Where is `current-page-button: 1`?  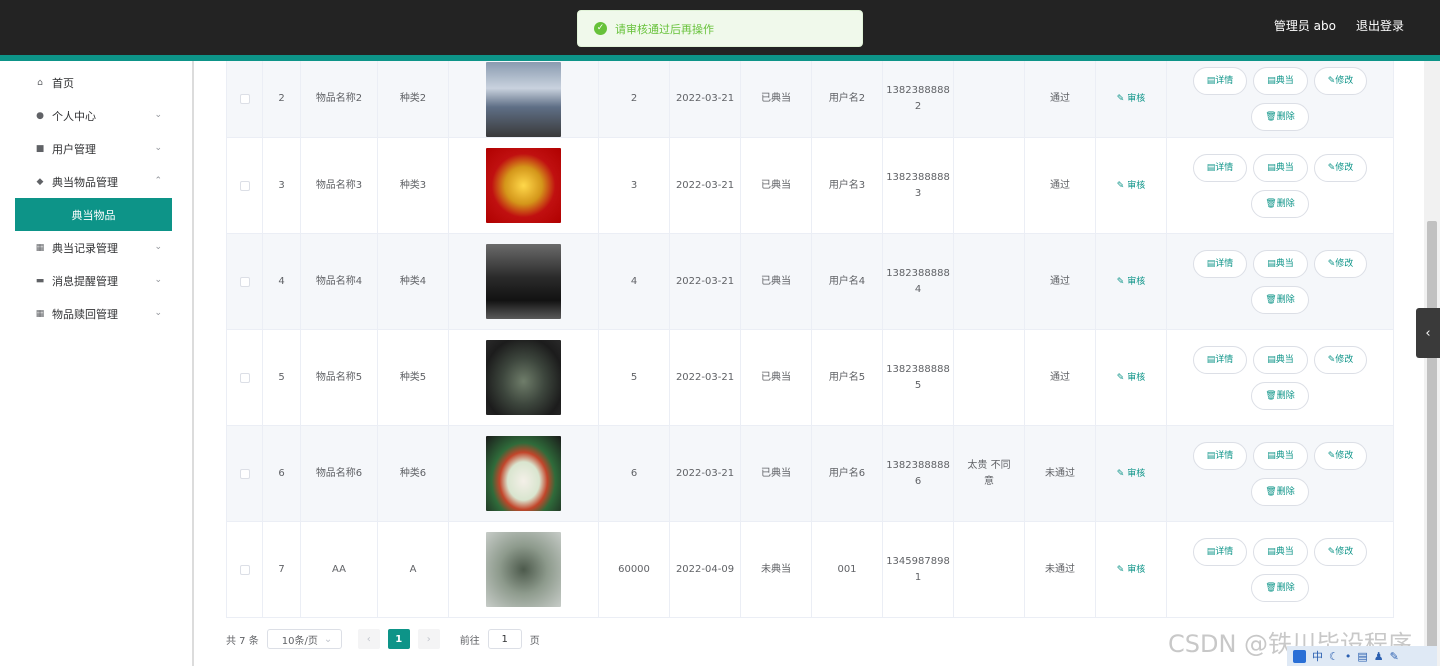 current-page-button: 1 is located at coordinates (398, 639).